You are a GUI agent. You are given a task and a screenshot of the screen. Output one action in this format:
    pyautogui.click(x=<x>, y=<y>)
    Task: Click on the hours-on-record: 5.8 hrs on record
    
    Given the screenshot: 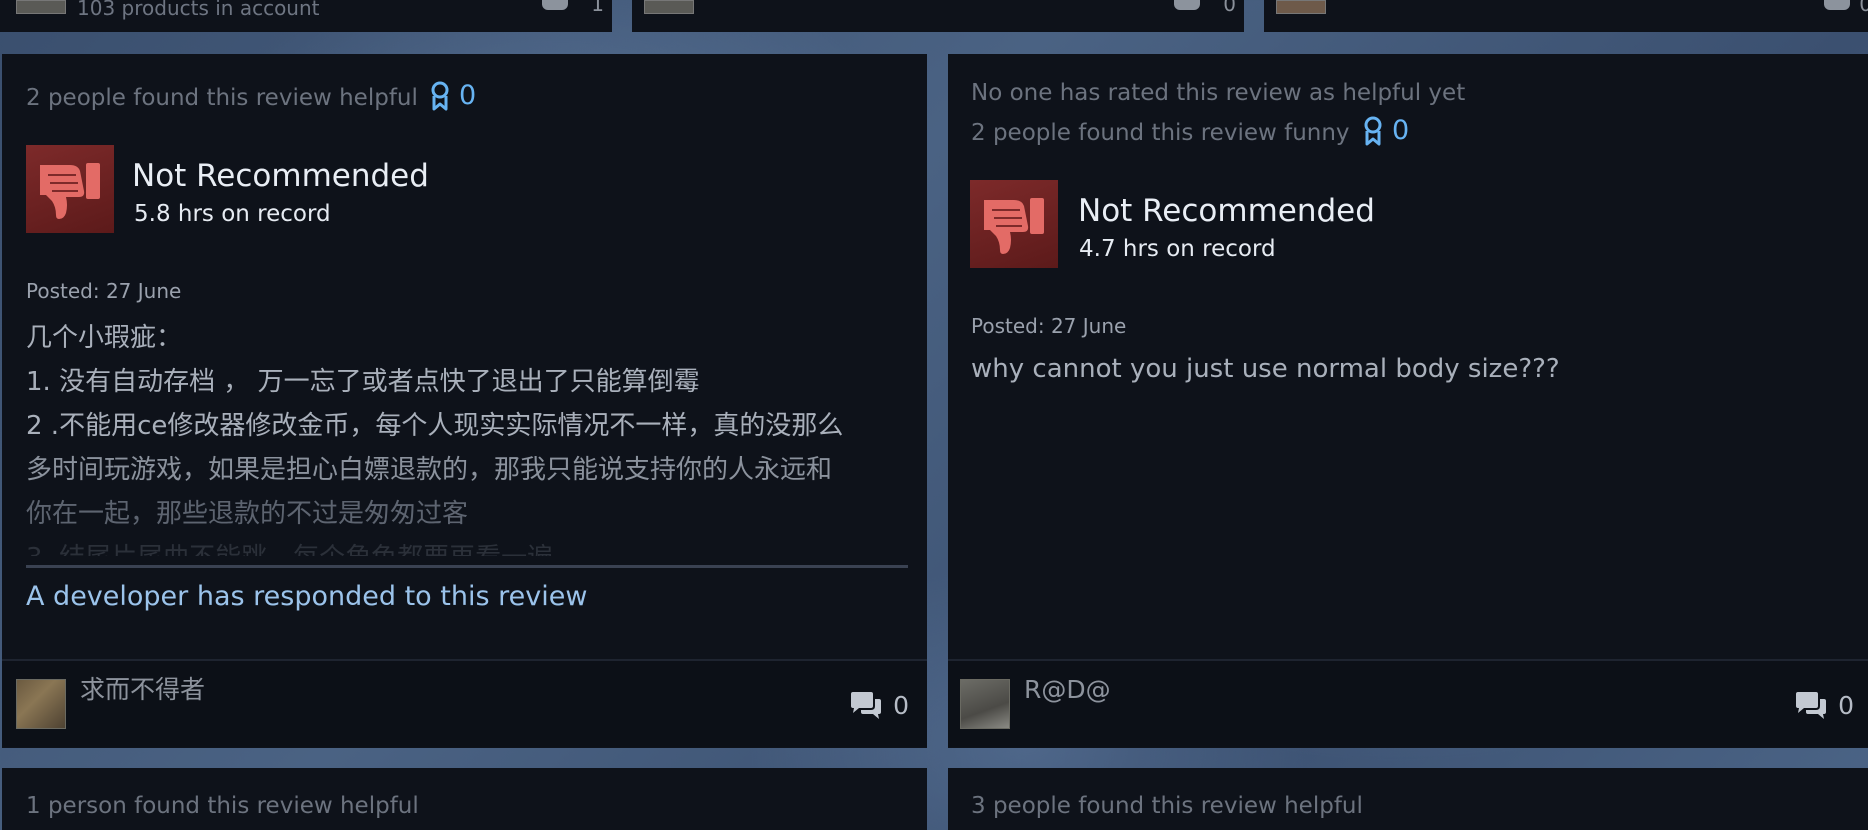 What is the action you would take?
    pyautogui.click(x=232, y=214)
    